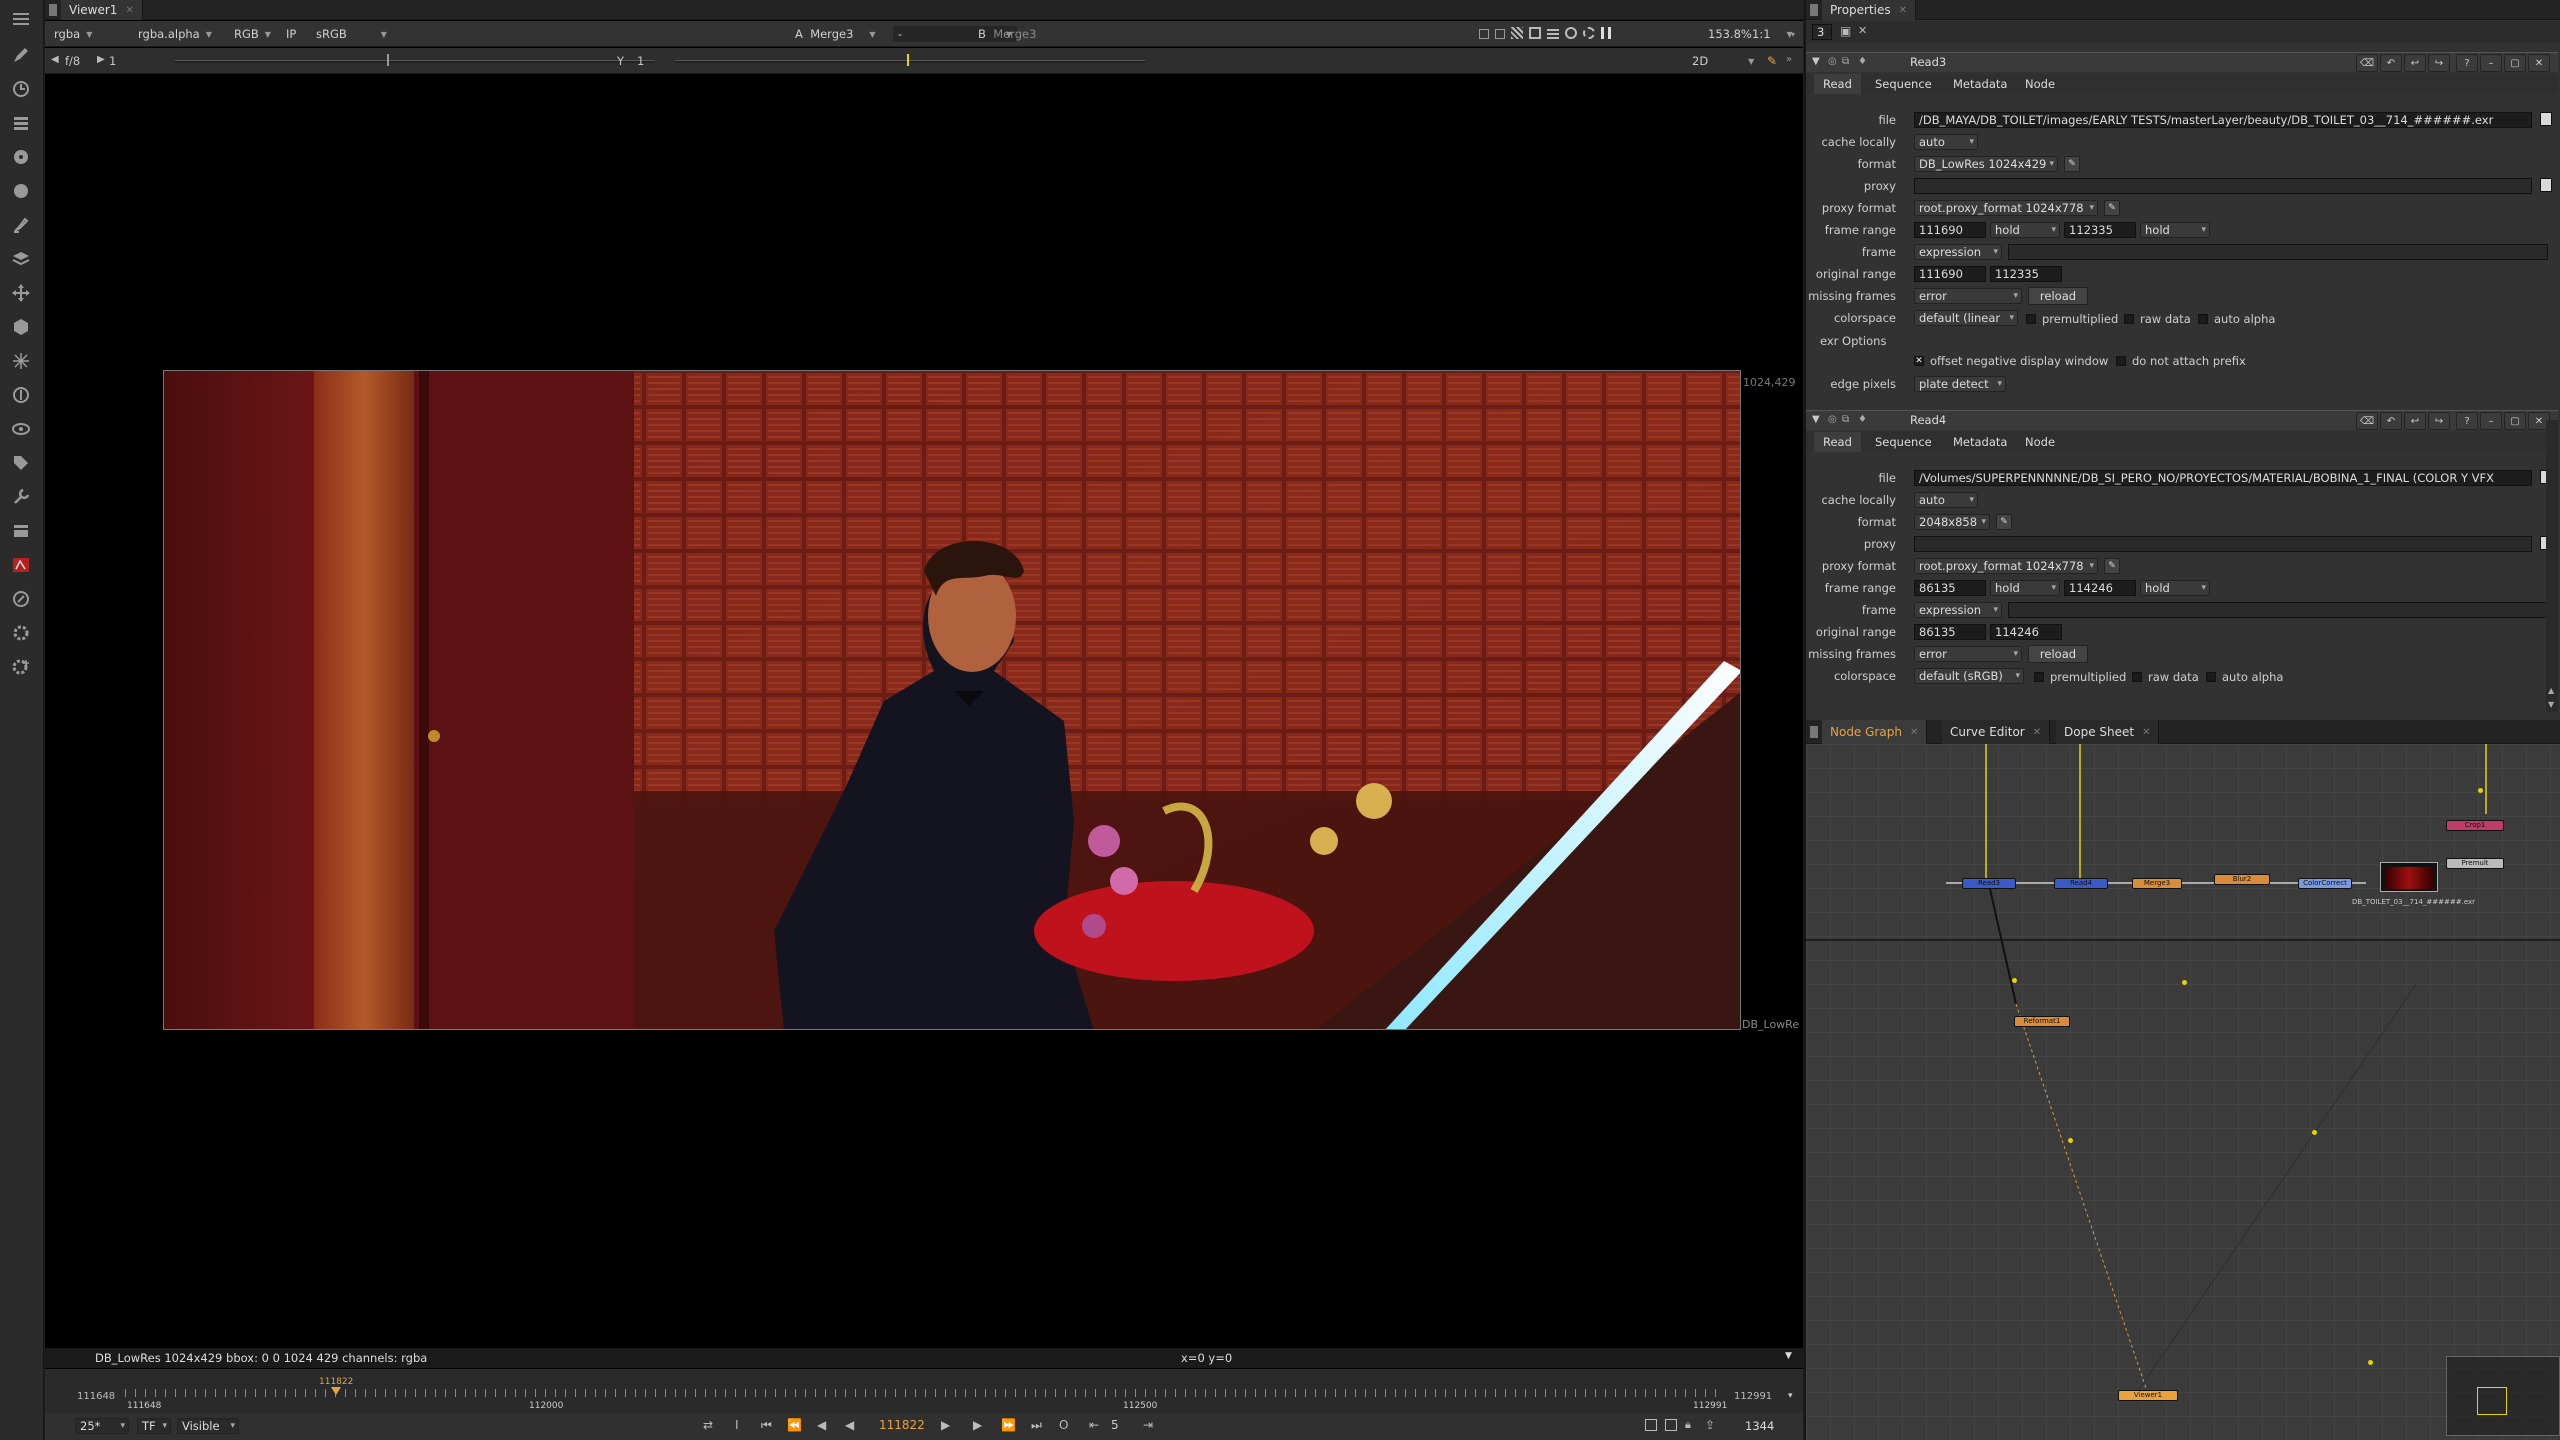  Describe the element at coordinates (849, 1425) in the screenshot. I see `play-reverse-icon: ◀` at that location.